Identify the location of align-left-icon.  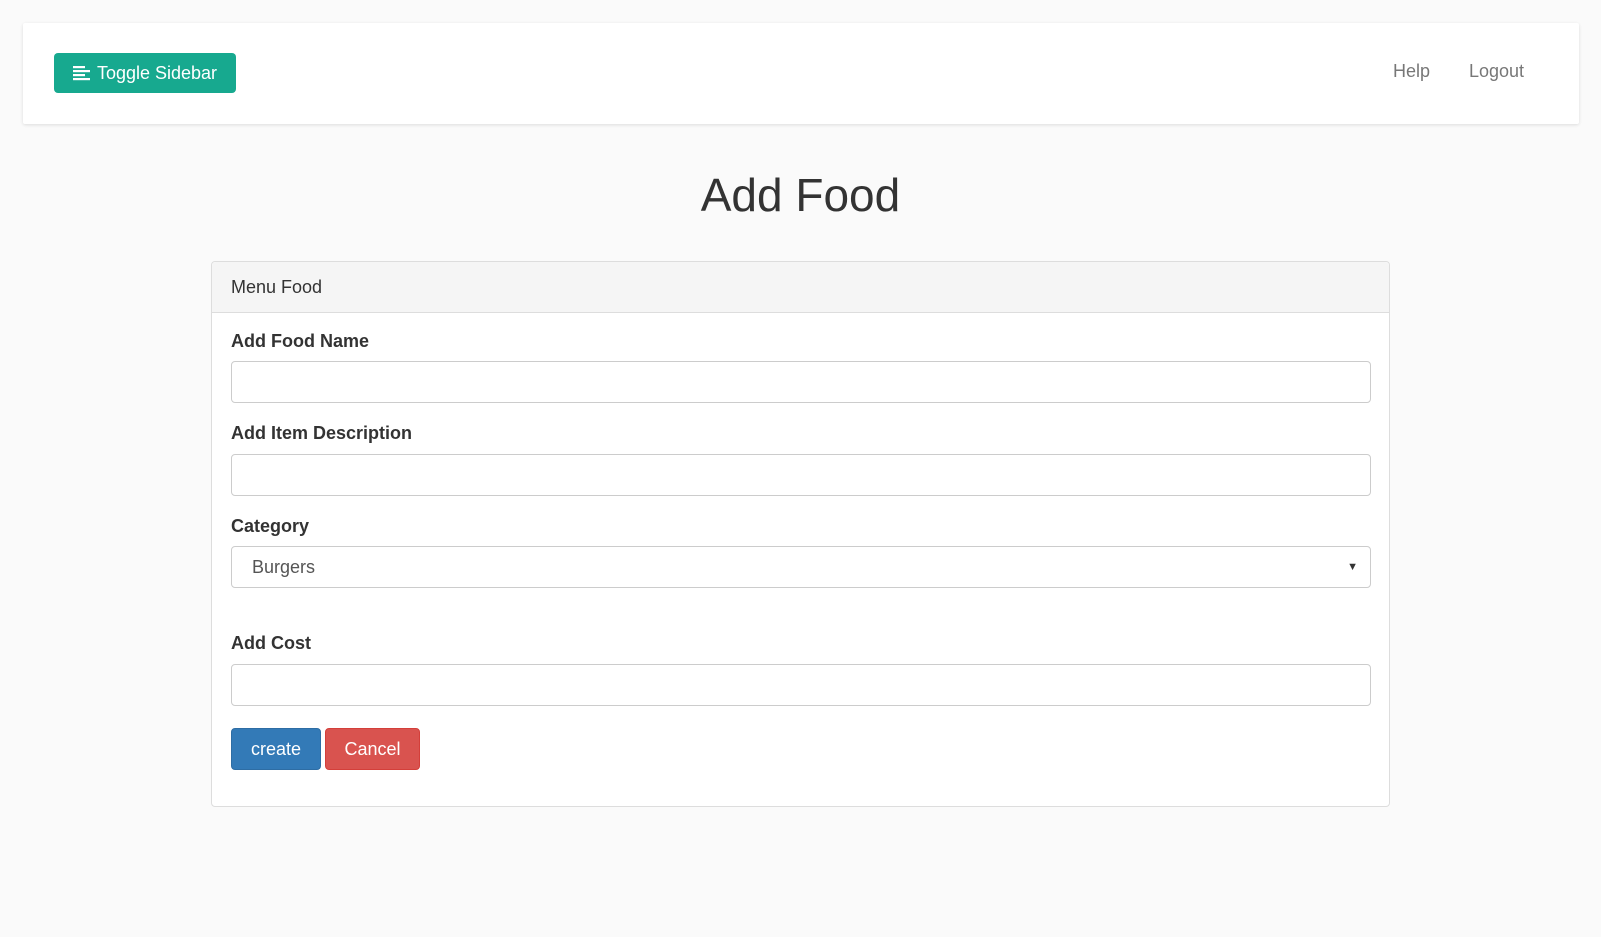
(81, 73).